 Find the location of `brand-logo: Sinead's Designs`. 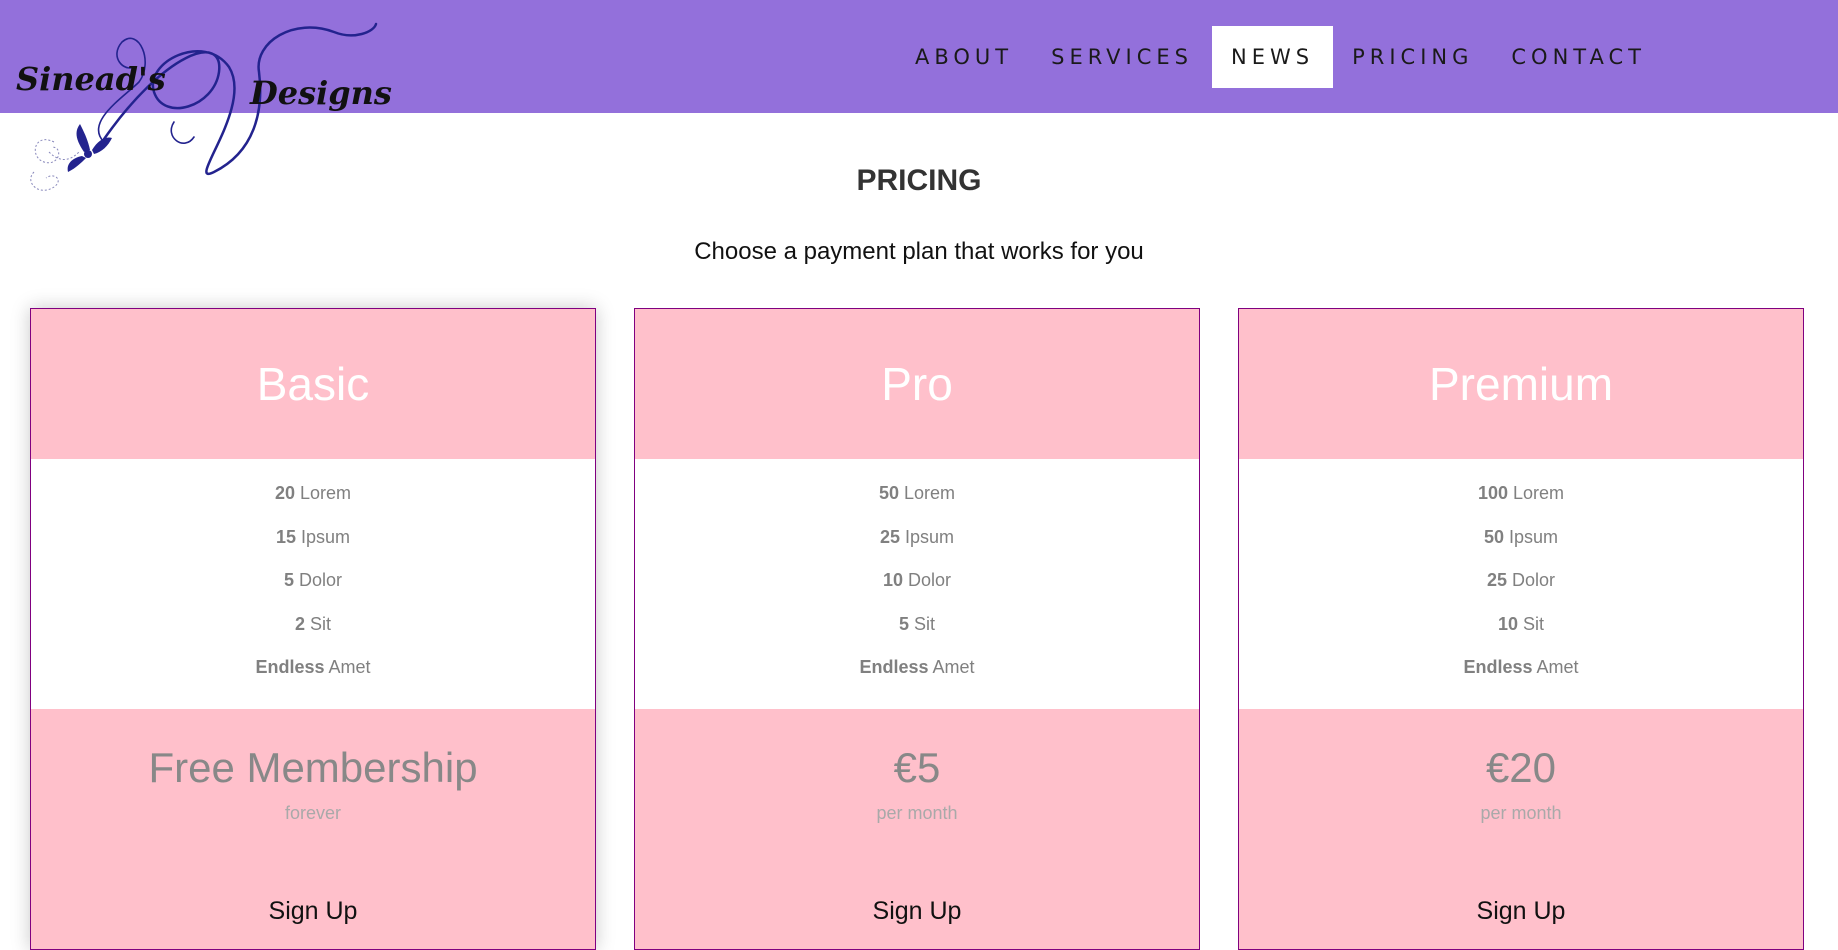

brand-logo: Sinead's Designs is located at coordinates (203, 106).